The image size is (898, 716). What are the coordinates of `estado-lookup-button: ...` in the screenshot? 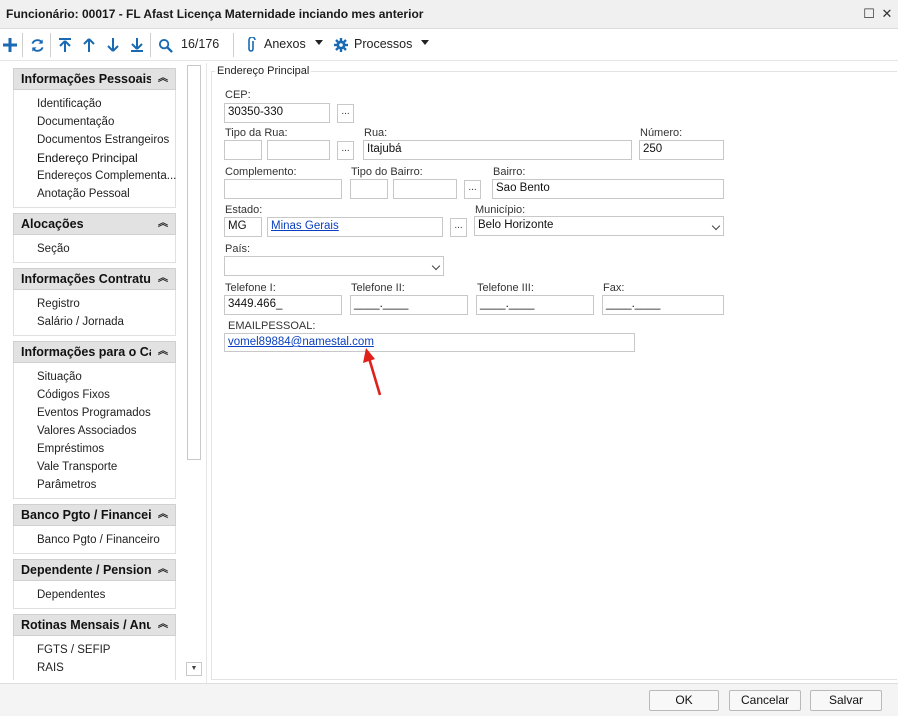 It's located at (458, 227).